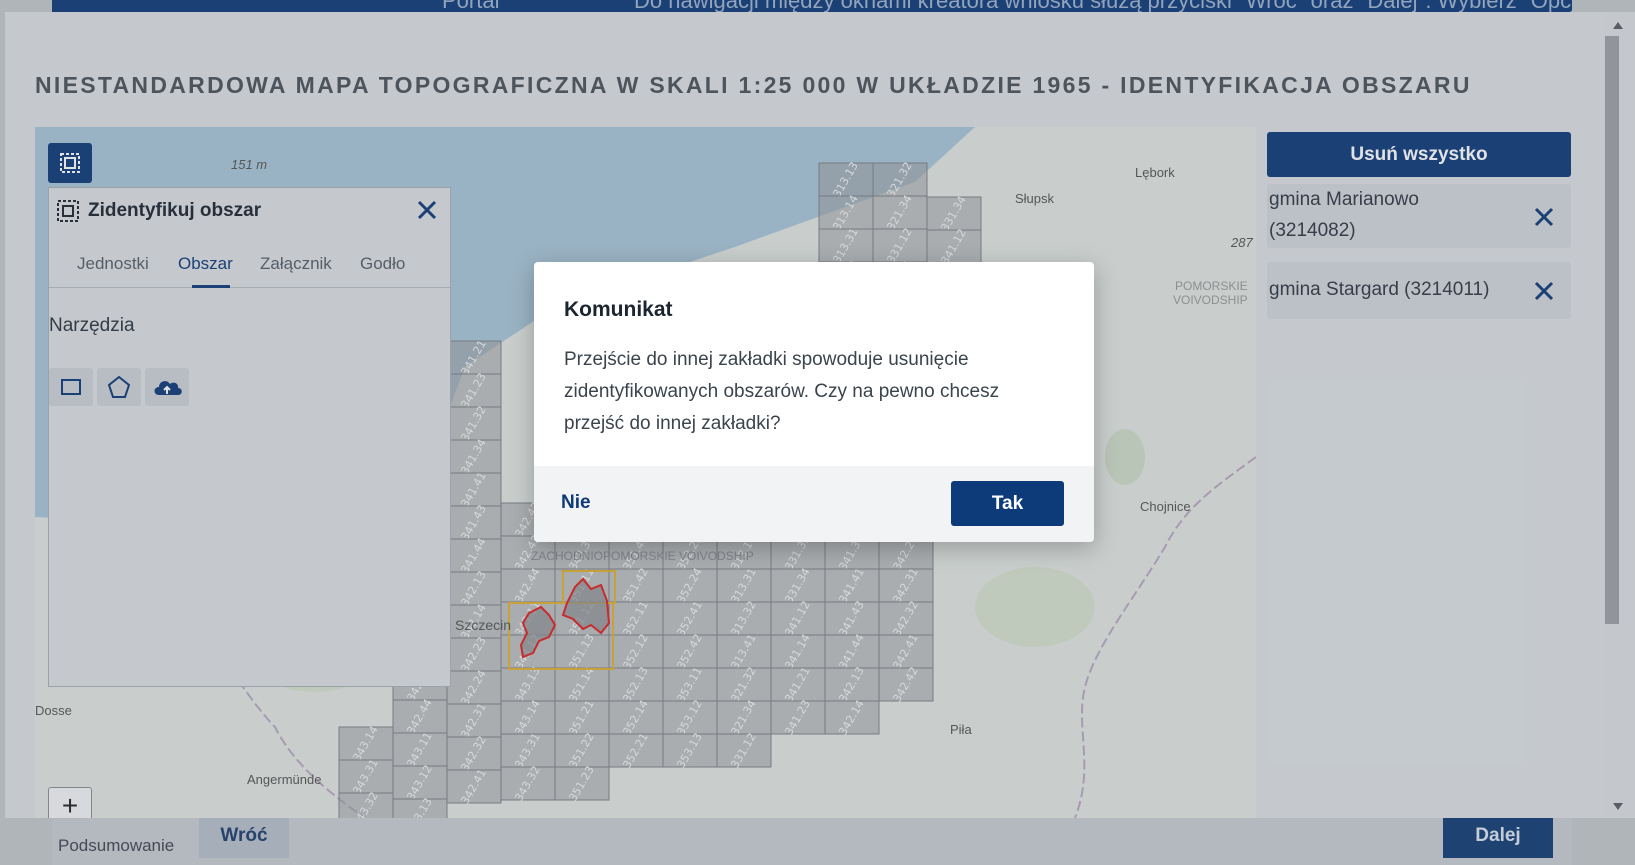 Image resolution: width=1635 pixels, height=865 pixels. I want to click on upload-file-button, so click(167, 387).